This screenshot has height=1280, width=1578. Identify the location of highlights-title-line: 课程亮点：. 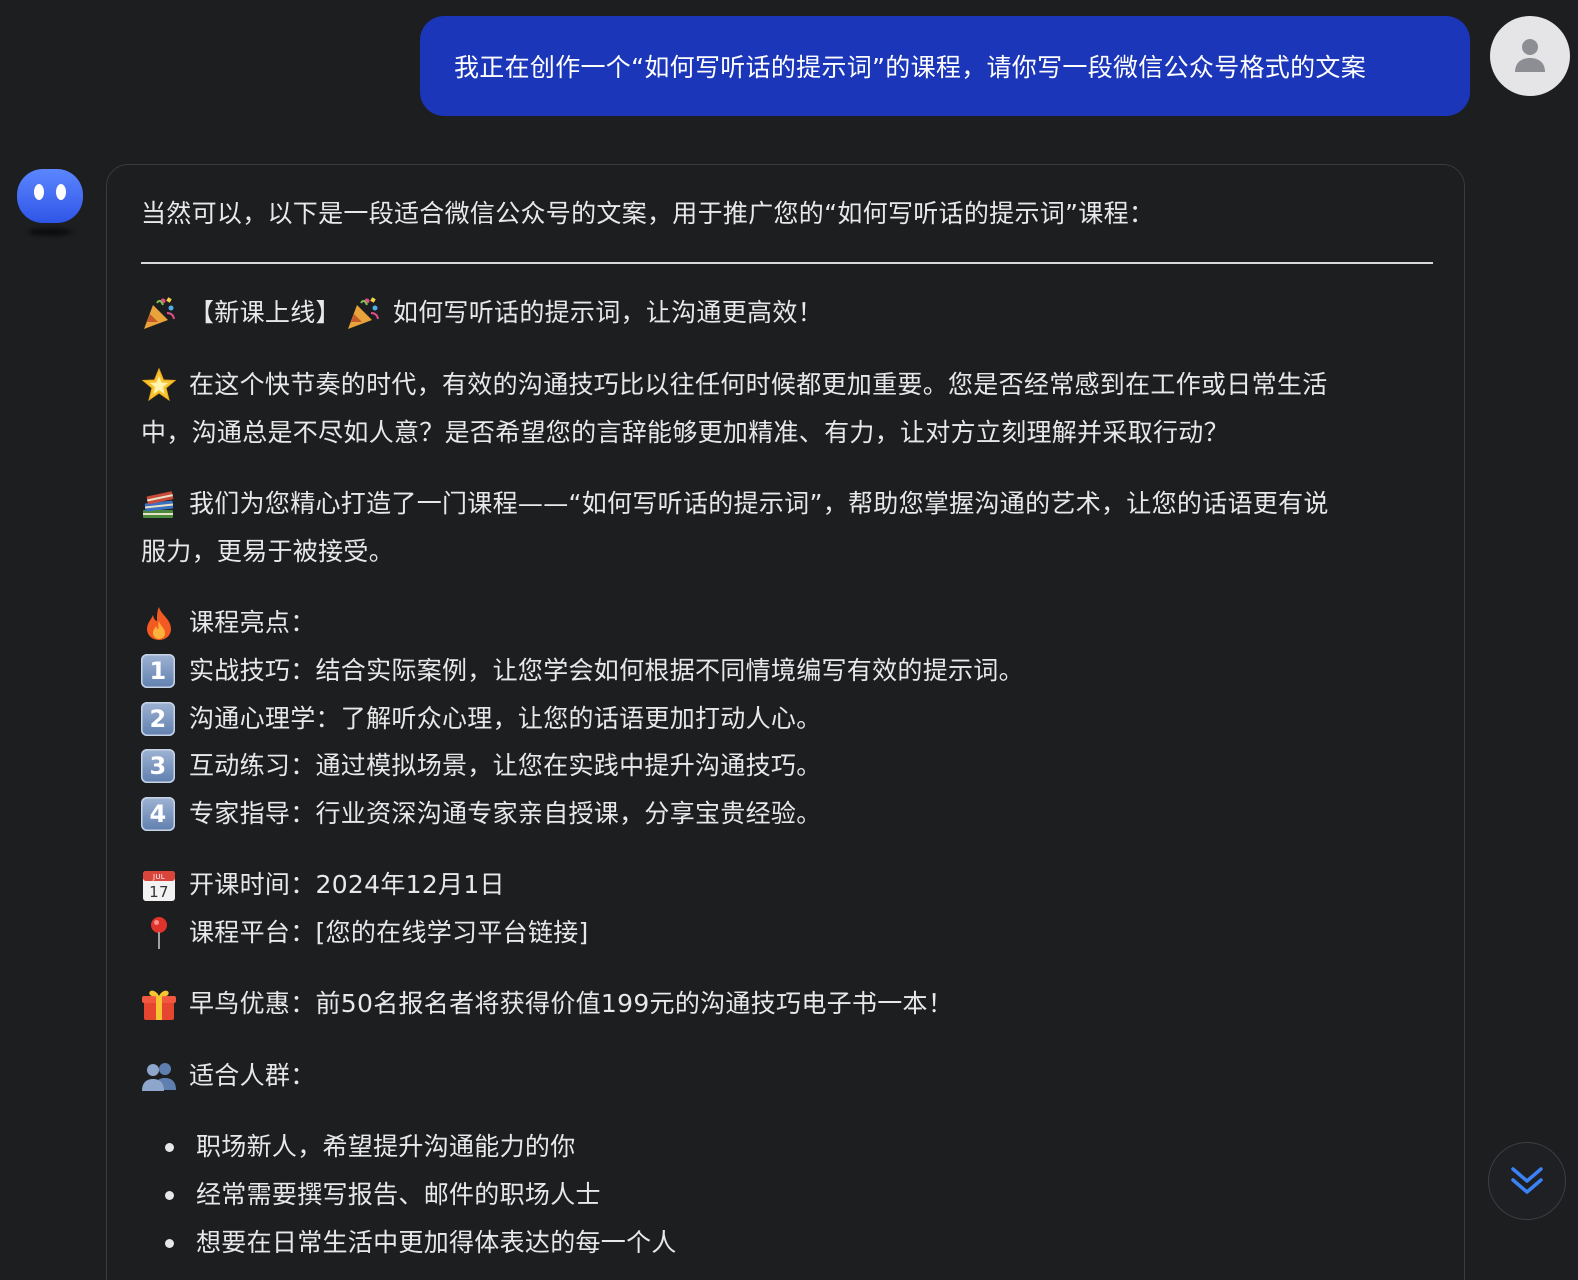
(228, 623).